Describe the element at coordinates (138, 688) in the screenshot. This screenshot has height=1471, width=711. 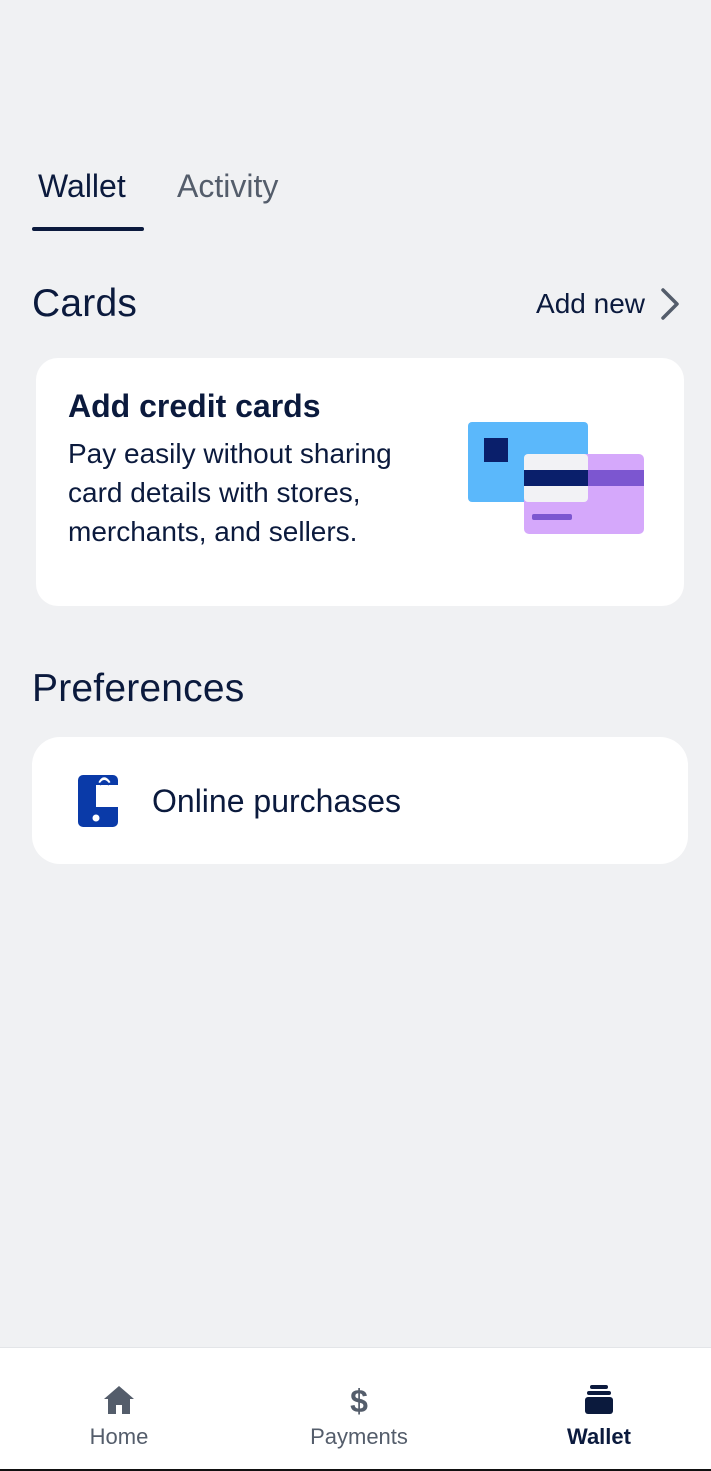
I see `preferences-section-title: Preferences` at that location.